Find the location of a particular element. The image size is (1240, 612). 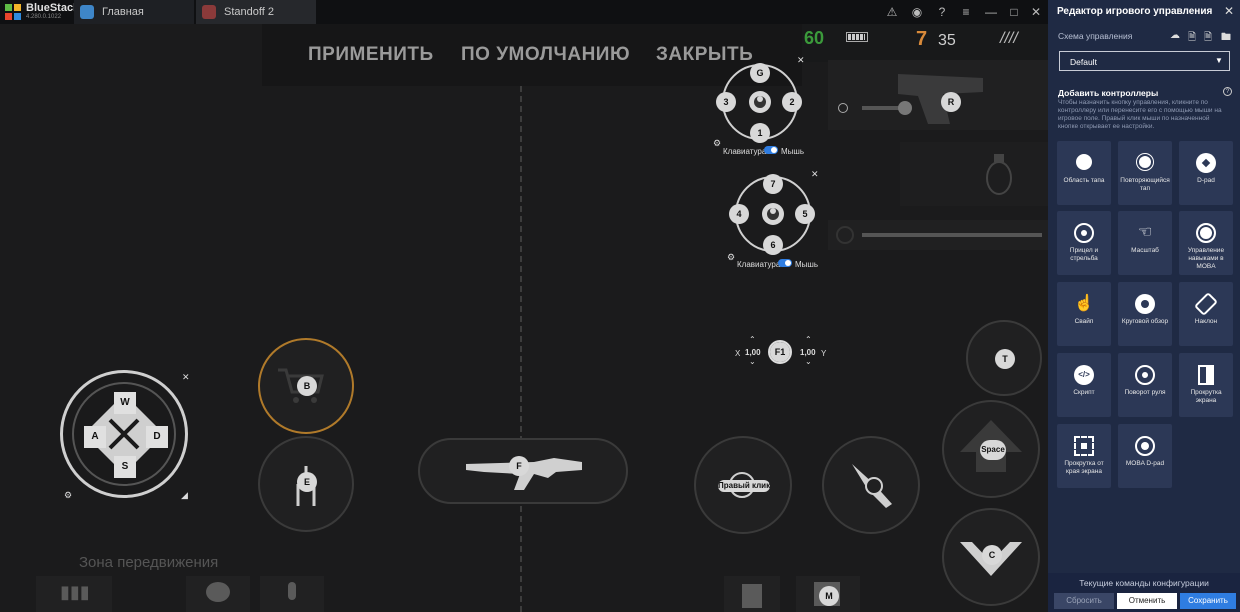

zoom-key: F1 is located at coordinates (780, 352).